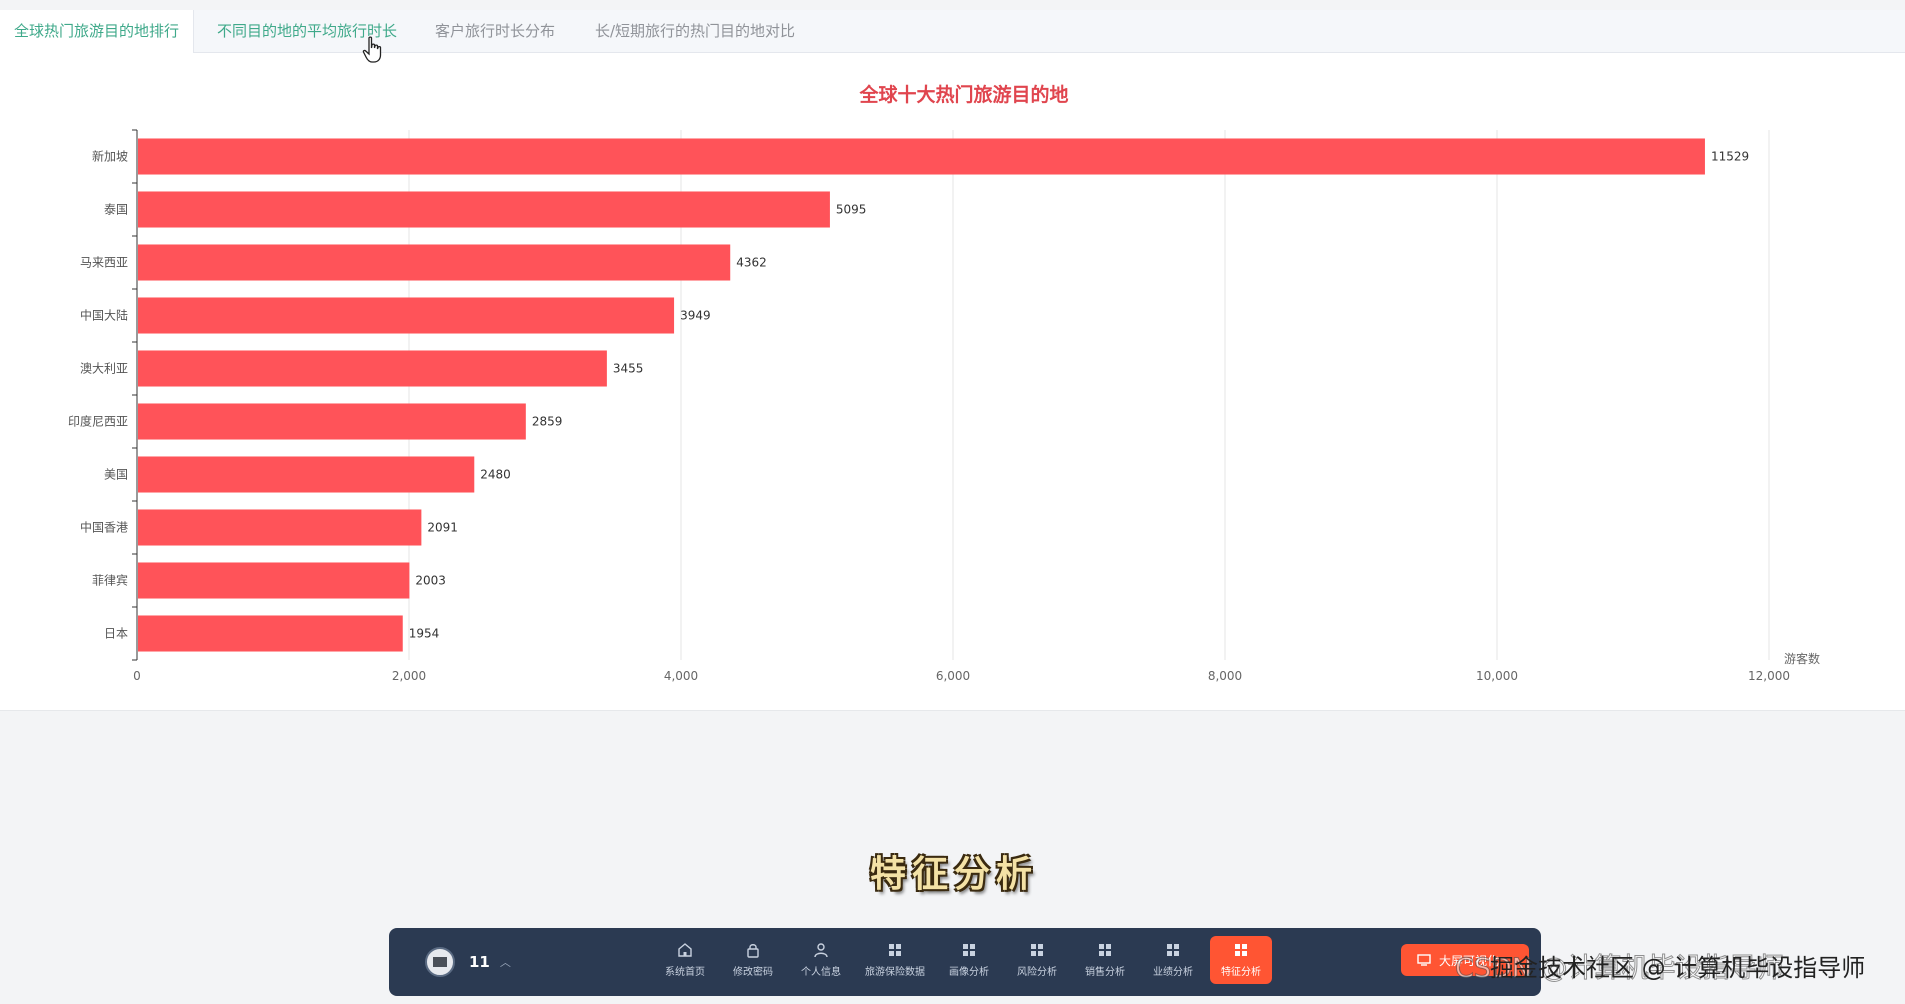 Image resolution: width=1905 pixels, height=1004 pixels. Describe the element at coordinates (1241, 960) in the screenshot. I see `dock-item-feature-analysis: 特征分析` at that location.